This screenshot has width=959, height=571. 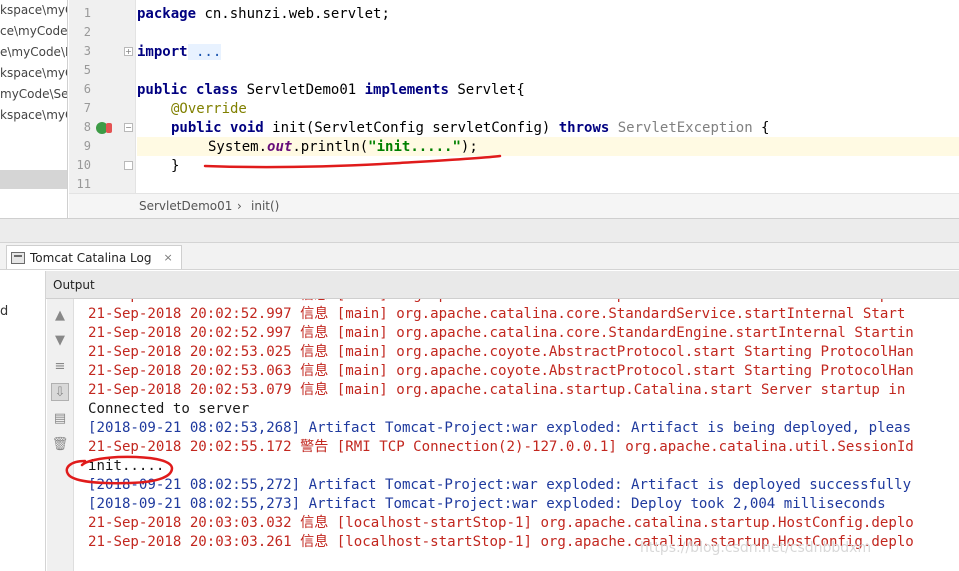 What do you see at coordinates (60, 444) in the screenshot?
I see `trash-icon: 🗑` at bounding box center [60, 444].